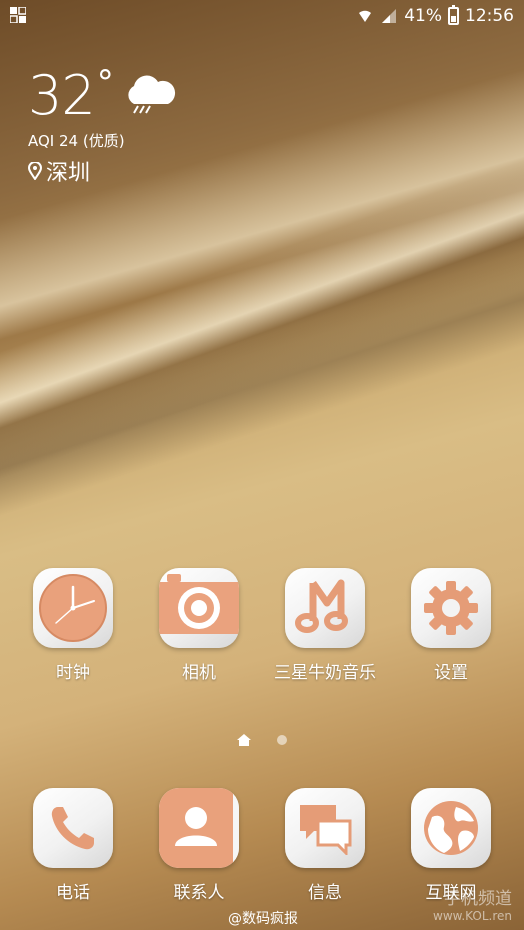  Describe the element at coordinates (103, 171) in the screenshot. I see `weather-location: 深圳` at that location.